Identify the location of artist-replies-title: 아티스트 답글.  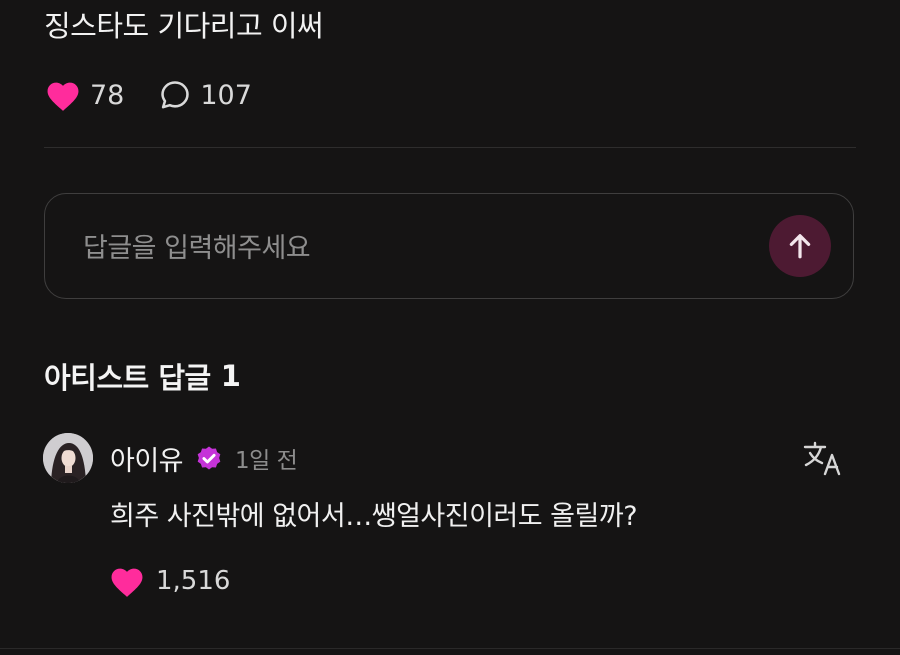
(127, 378).